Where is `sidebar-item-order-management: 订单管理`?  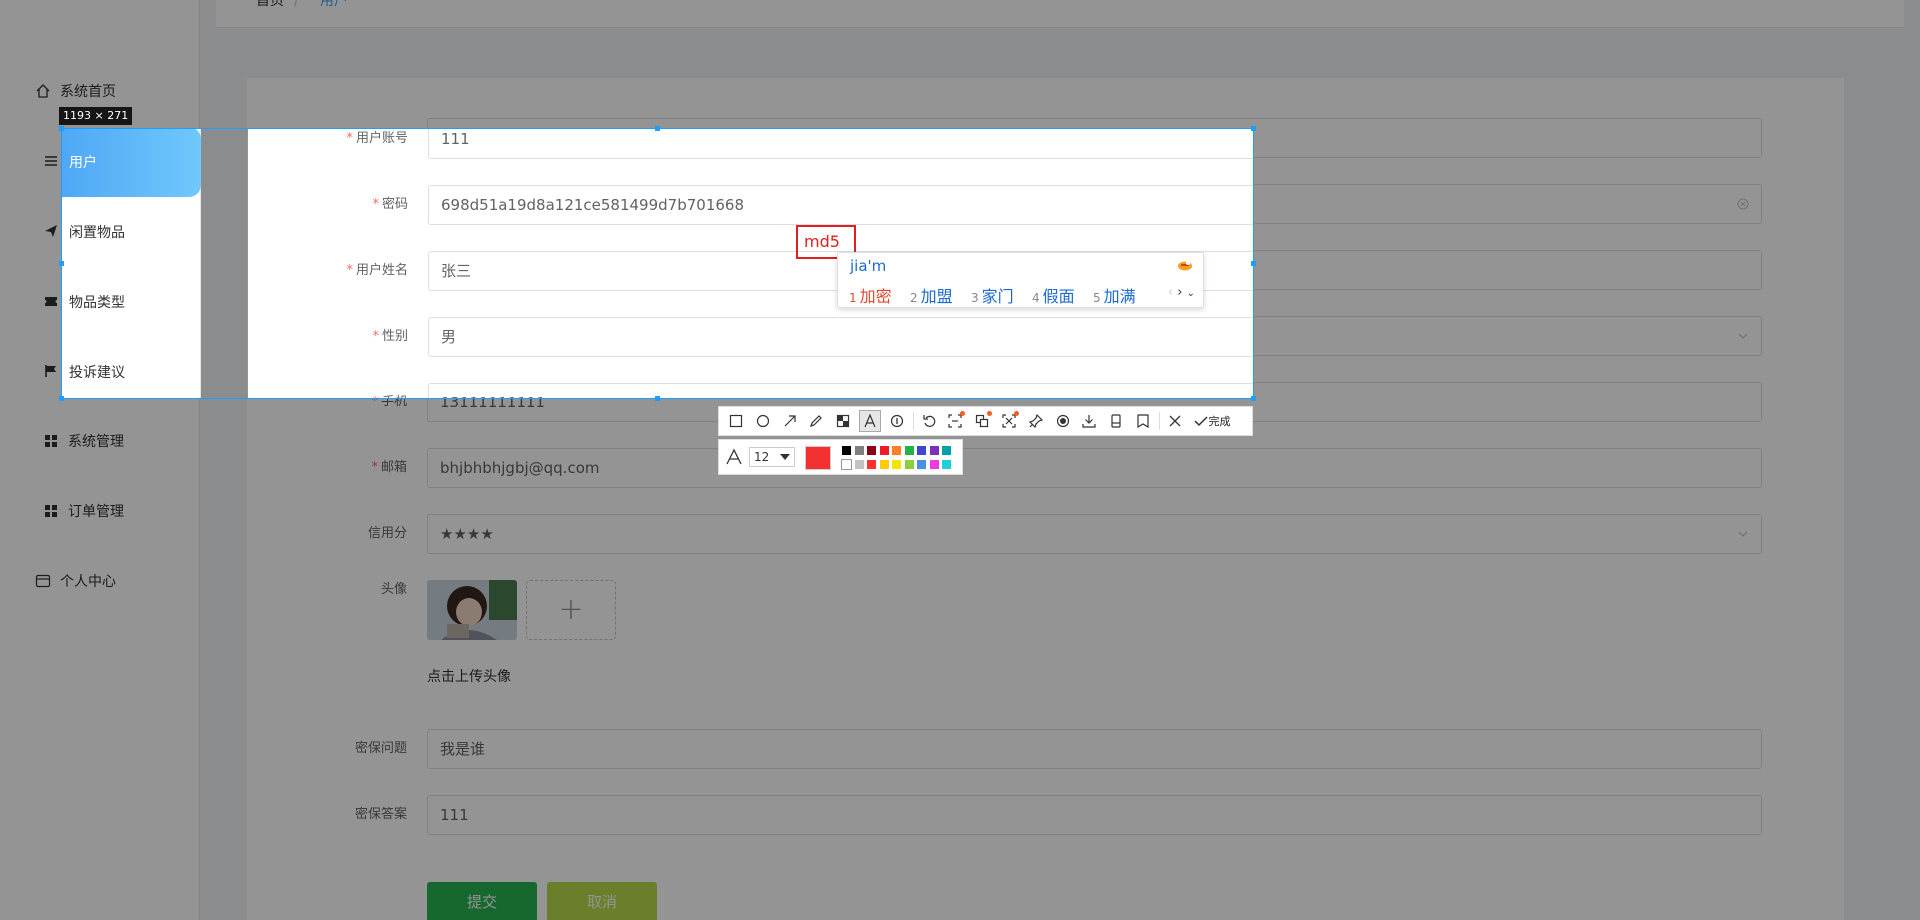 sidebar-item-order-management: 订单管理 is located at coordinates (100, 511).